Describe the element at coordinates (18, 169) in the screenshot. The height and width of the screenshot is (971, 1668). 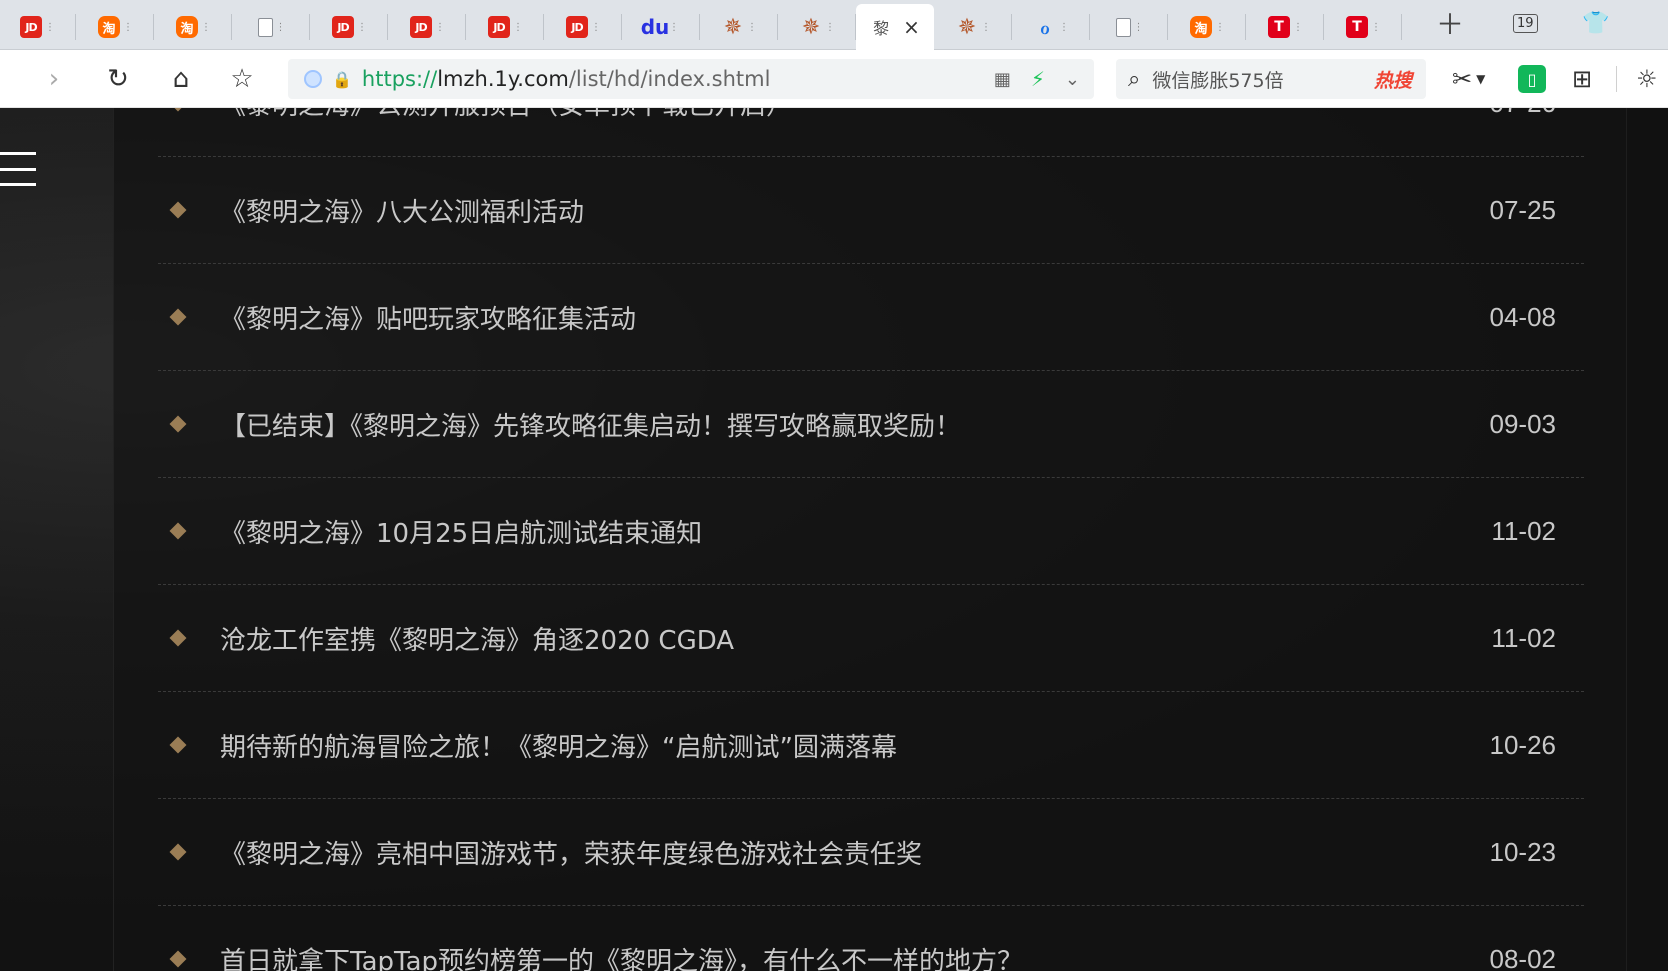
I see `hamburger-menu-icon` at that location.